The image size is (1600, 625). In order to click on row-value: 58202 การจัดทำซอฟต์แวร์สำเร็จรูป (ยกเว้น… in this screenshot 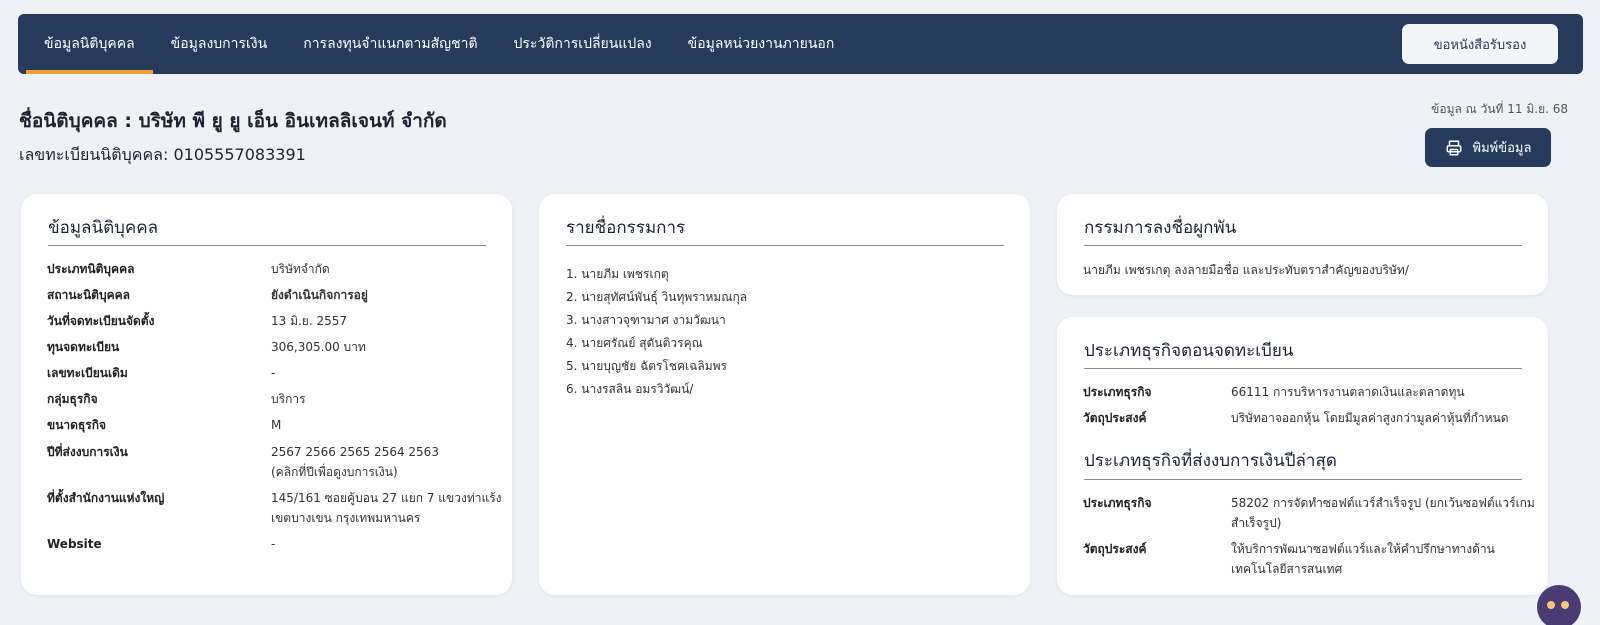, I will do `click(1383, 503)`.